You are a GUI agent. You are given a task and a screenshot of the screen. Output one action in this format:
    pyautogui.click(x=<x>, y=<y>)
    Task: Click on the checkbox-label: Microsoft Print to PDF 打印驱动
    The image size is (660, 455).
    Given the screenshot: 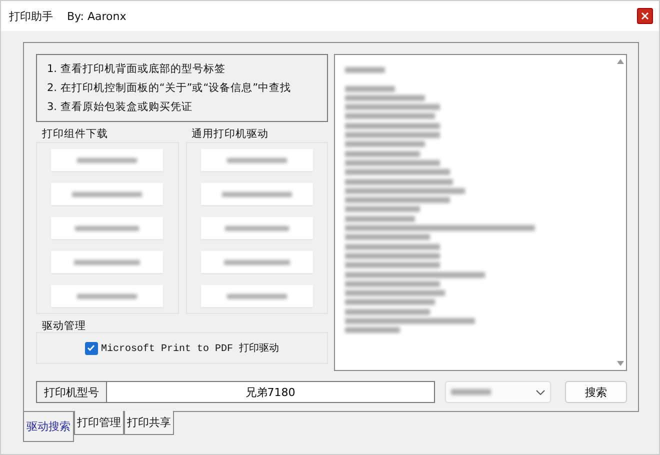 What is the action you would take?
    pyautogui.click(x=190, y=348)
    